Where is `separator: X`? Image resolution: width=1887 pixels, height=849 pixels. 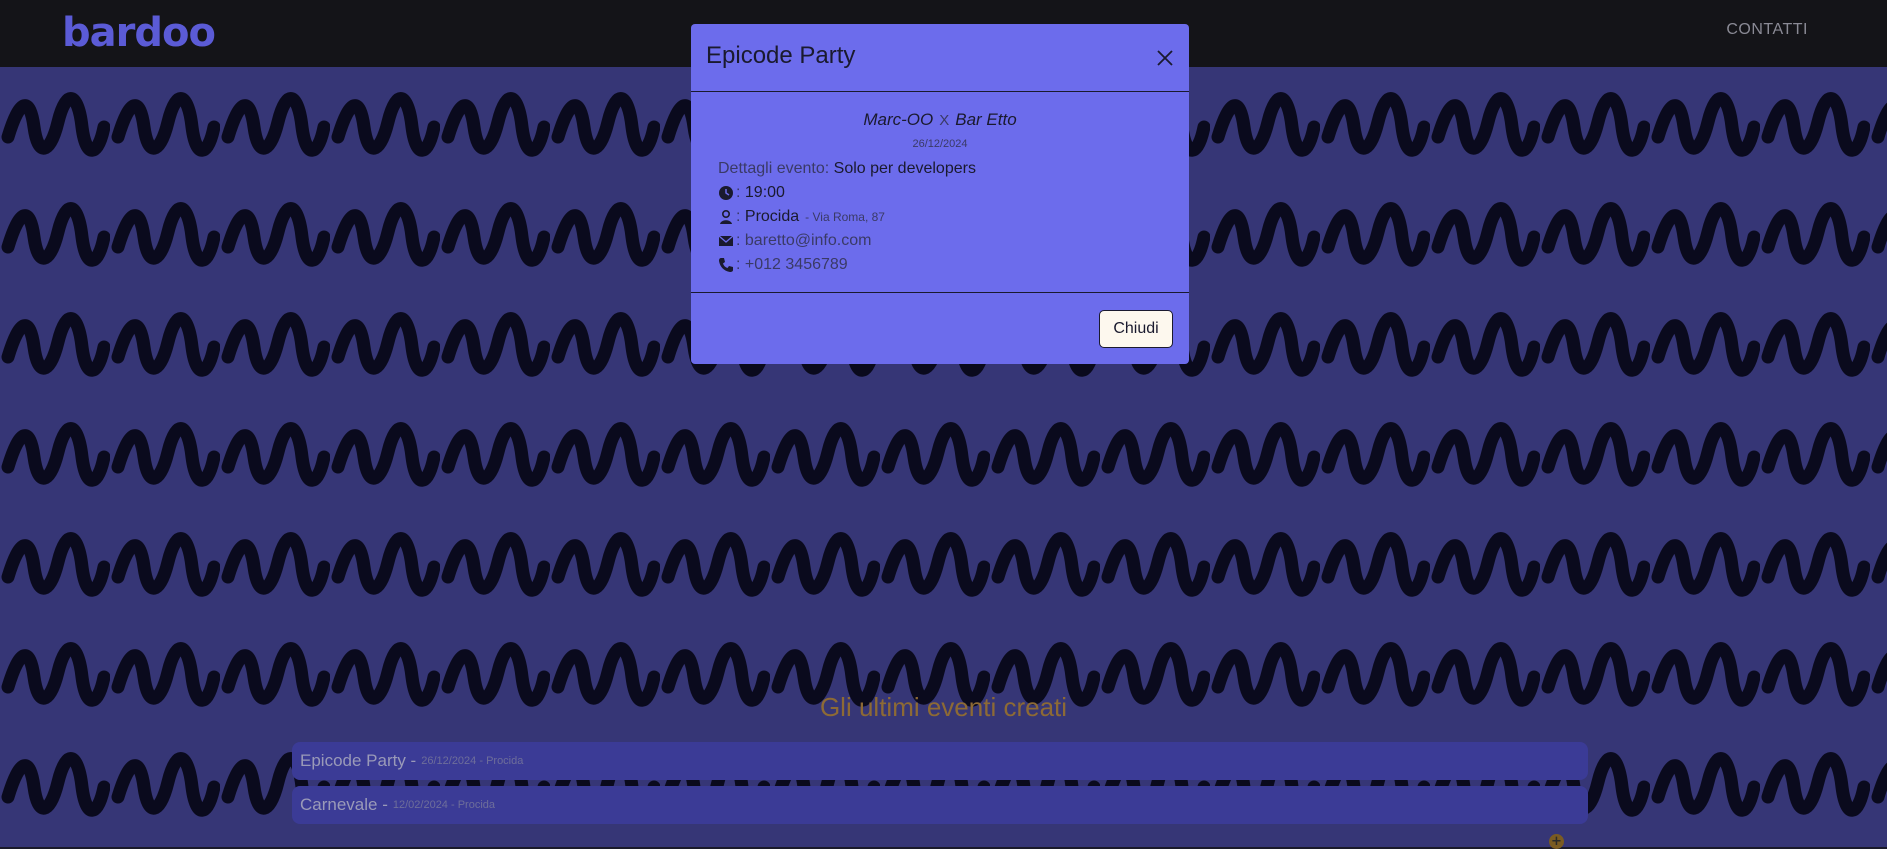 separator: X is located at coordinates (944, 120).